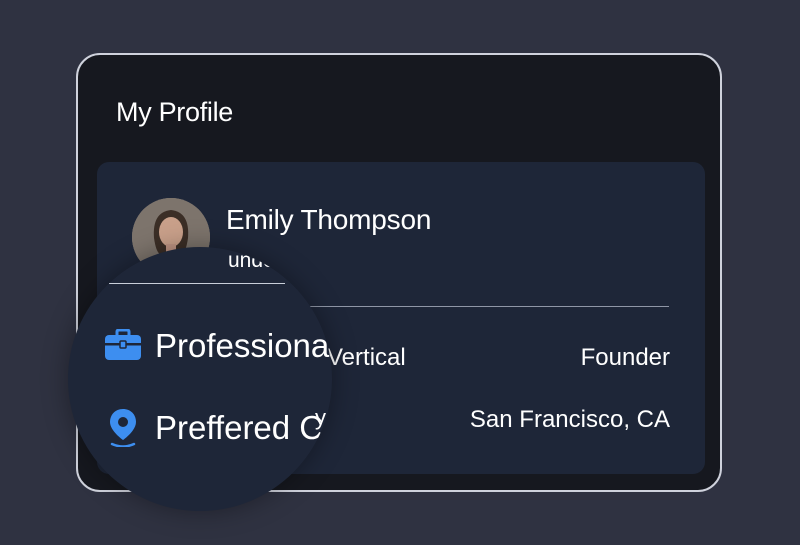 The height and width of the screenshot is (545, 800). What do you see at coordinates (320, 417) in the screenshot?
I see `preferred-city-tail-magnified: y` at bounding box center [320, 417].